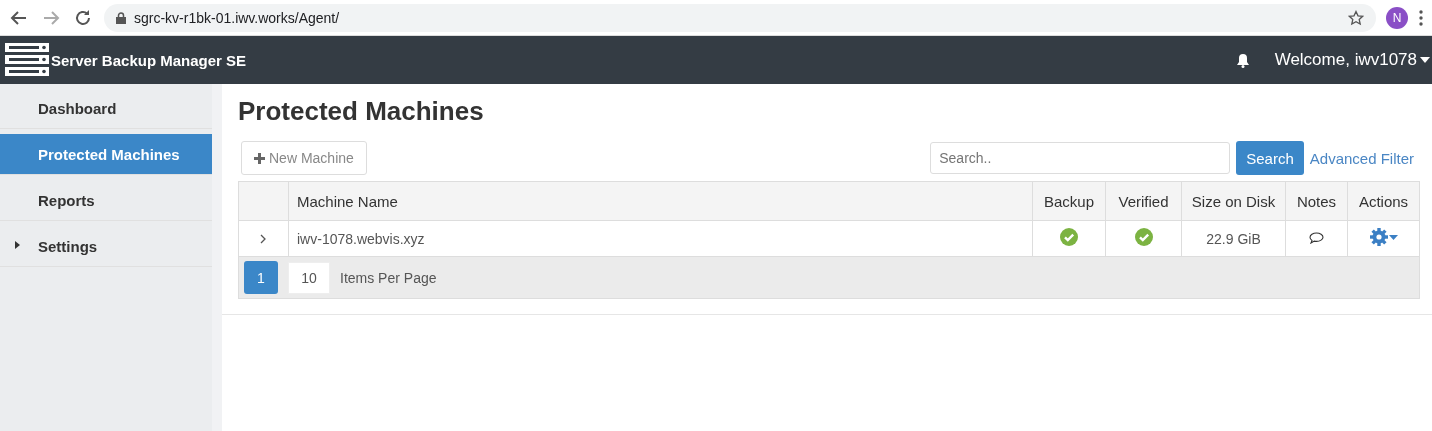 Image resolution: width=1432 pixels, height=431 pixels. What do you see at coordinates (740, 17) in the screenshot?
I see `address-bar: sgrc-kv-r1bk-01.iwv.works/Agent/` at bounding box center [740, 17].